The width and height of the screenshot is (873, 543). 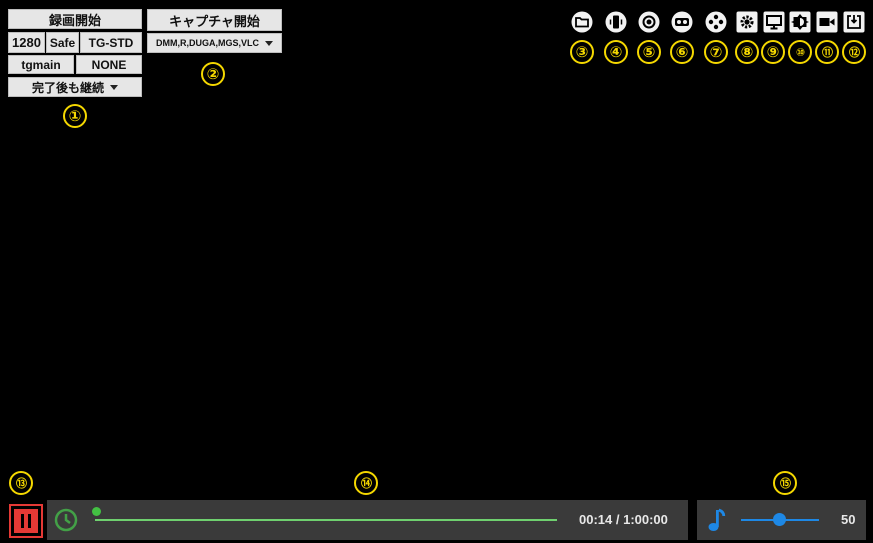 I want to click on marker-11: ⑪, so click(x=827, y=52).